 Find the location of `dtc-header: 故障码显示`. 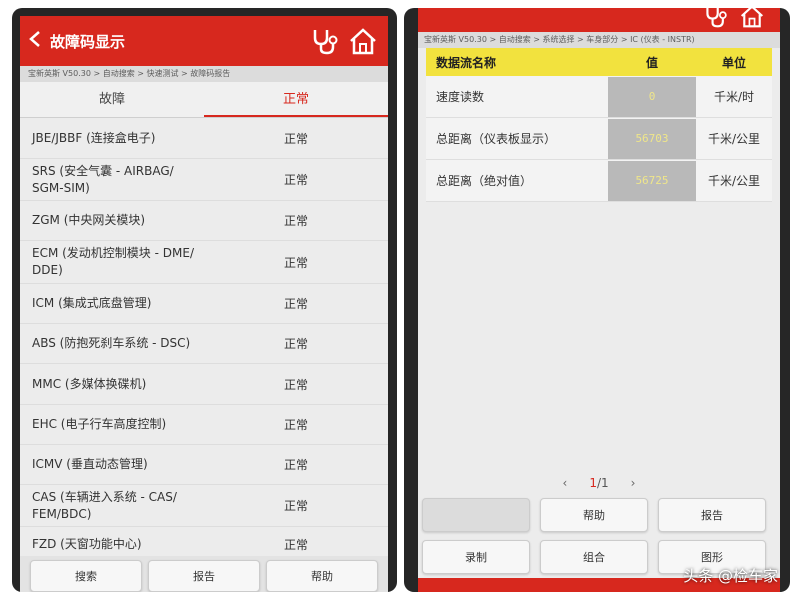

dtc-header: 故障码显示 is located at coordinates (204, 41).